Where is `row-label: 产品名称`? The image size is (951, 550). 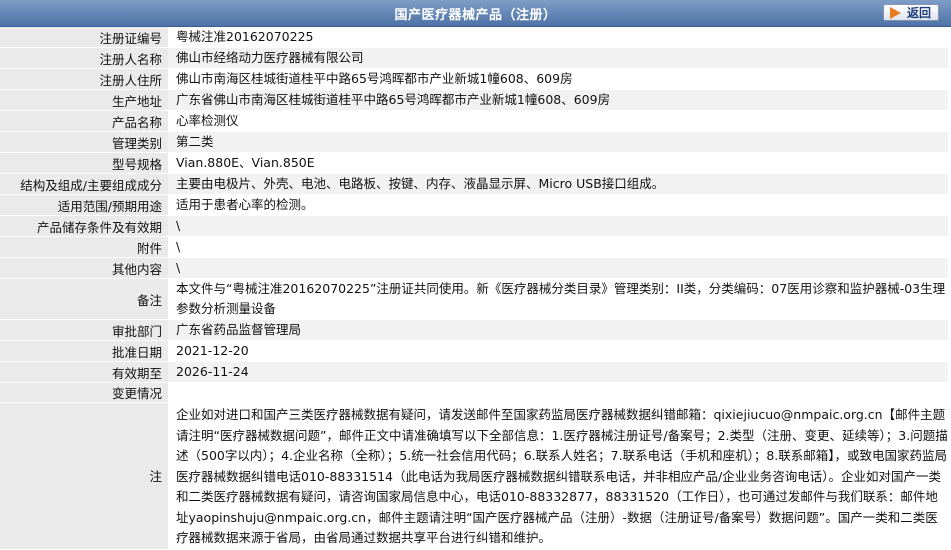 row-label: 产品名称 is located at coordinates (84, 121).